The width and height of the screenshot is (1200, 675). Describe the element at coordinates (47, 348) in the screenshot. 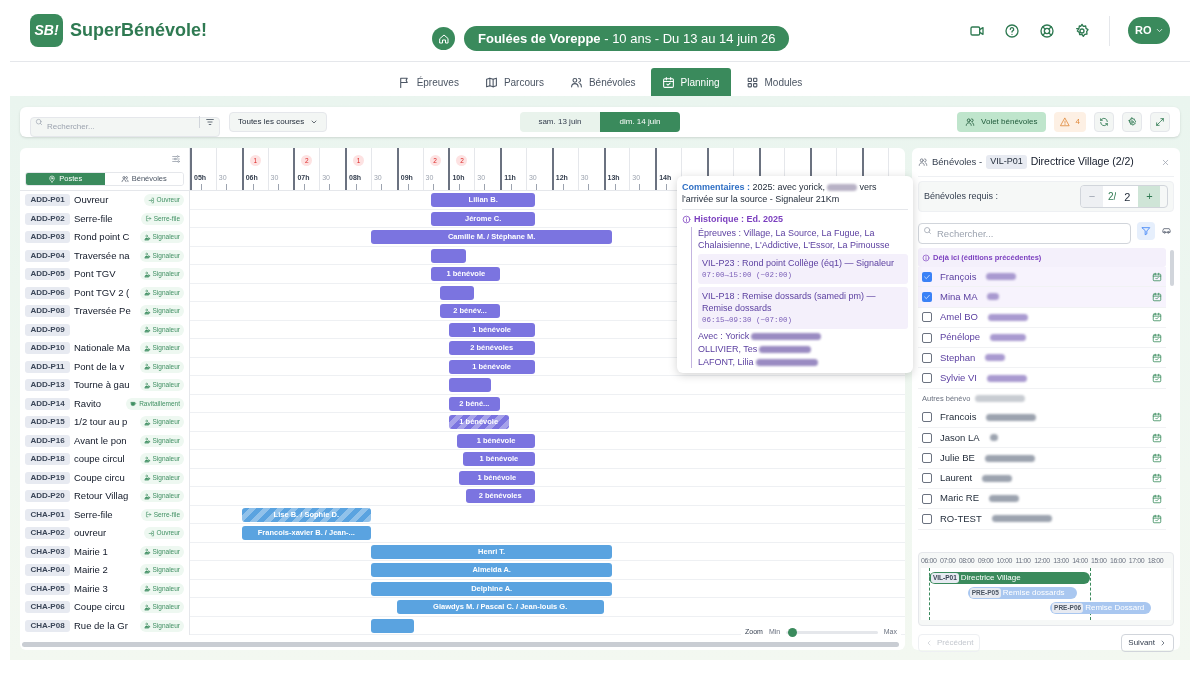

I see `post-code: ADD-P10` at that location.